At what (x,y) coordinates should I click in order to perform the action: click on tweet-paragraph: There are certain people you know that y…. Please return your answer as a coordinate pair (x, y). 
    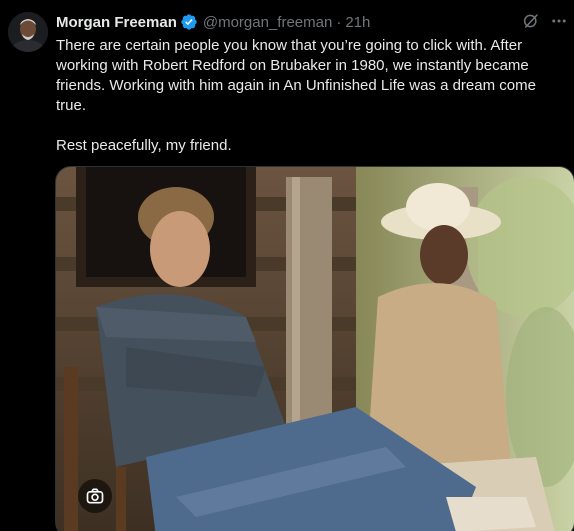
    Looking at the image, I should click on (296, 75).